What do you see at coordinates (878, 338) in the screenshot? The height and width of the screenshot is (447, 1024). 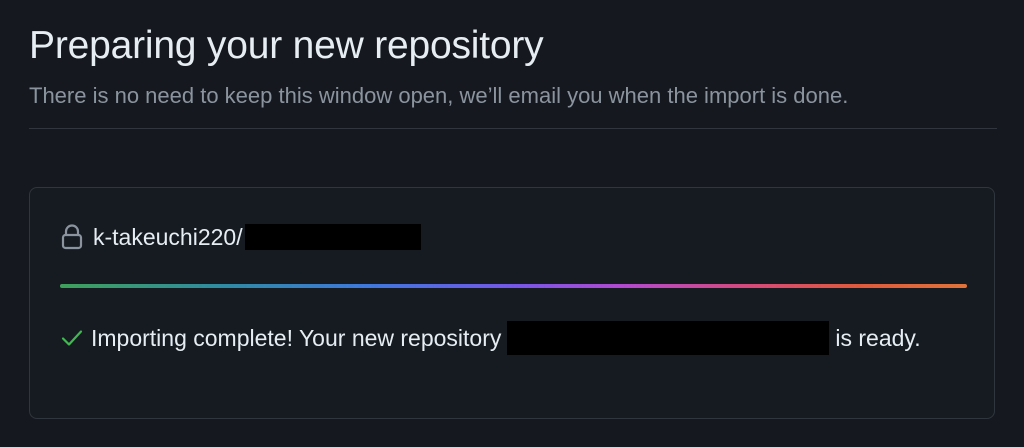 I see `status-message-suffix: is ready.` at bounding box center [878, 338].